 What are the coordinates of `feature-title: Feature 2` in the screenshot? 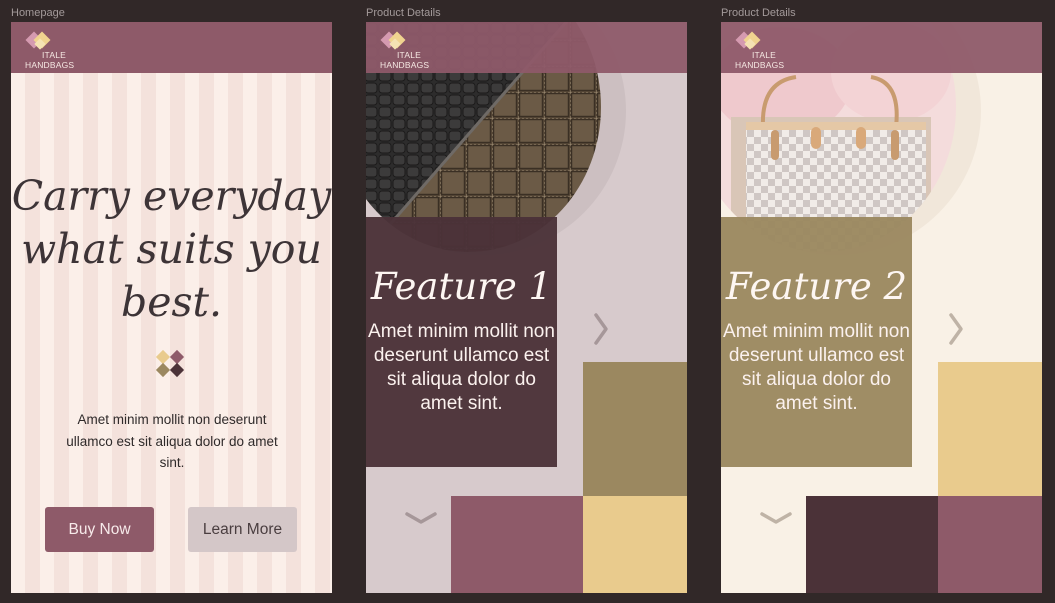 It's located at (816, 286).